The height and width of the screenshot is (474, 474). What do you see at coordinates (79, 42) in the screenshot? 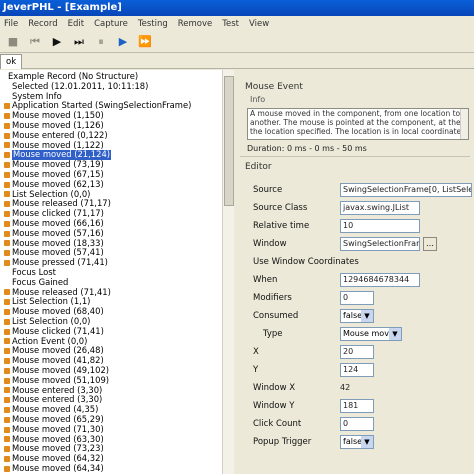
I see `fast-forward-icon: ⏭` at bounding box center [79, 42].